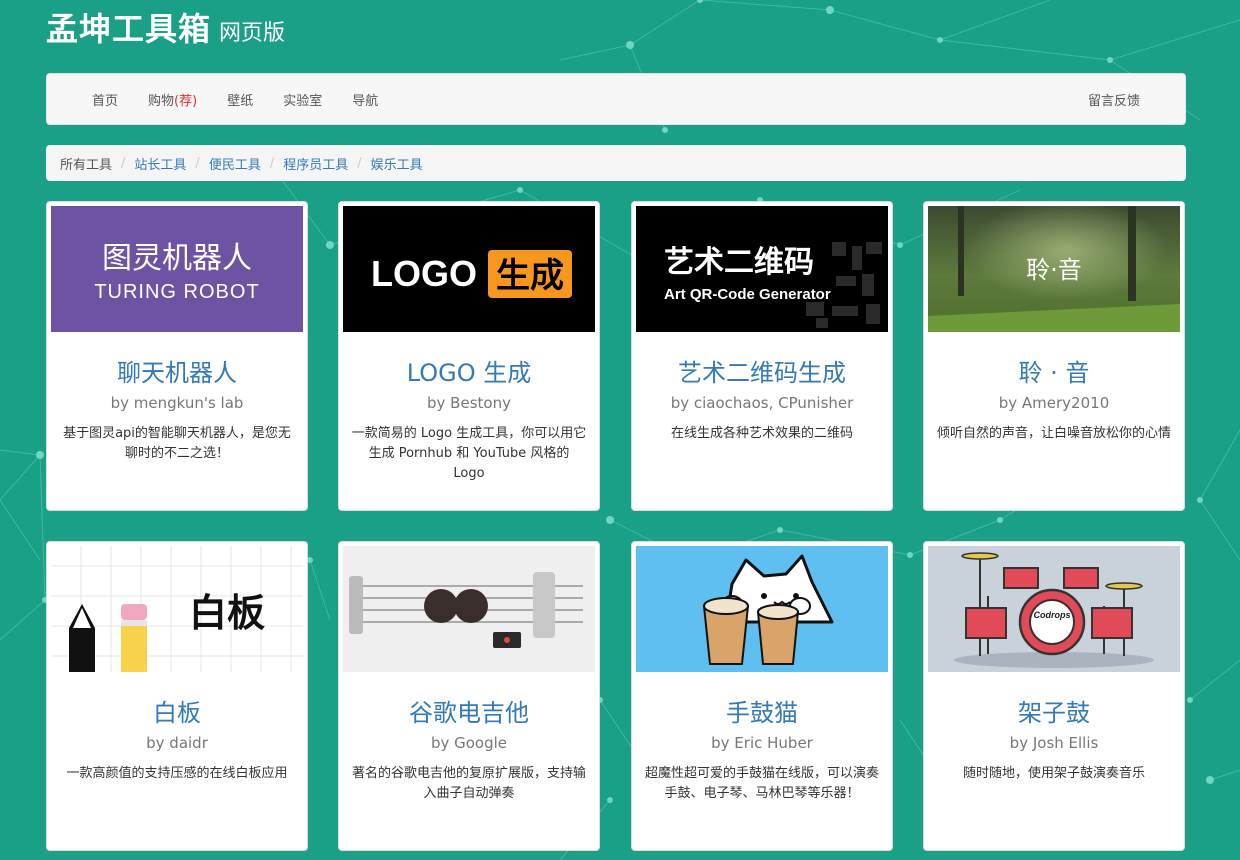 The image size is (1240, 860). I want to click on card-description: 随时随地，使用架子鼓演奏音乐, so click(1053, 773).